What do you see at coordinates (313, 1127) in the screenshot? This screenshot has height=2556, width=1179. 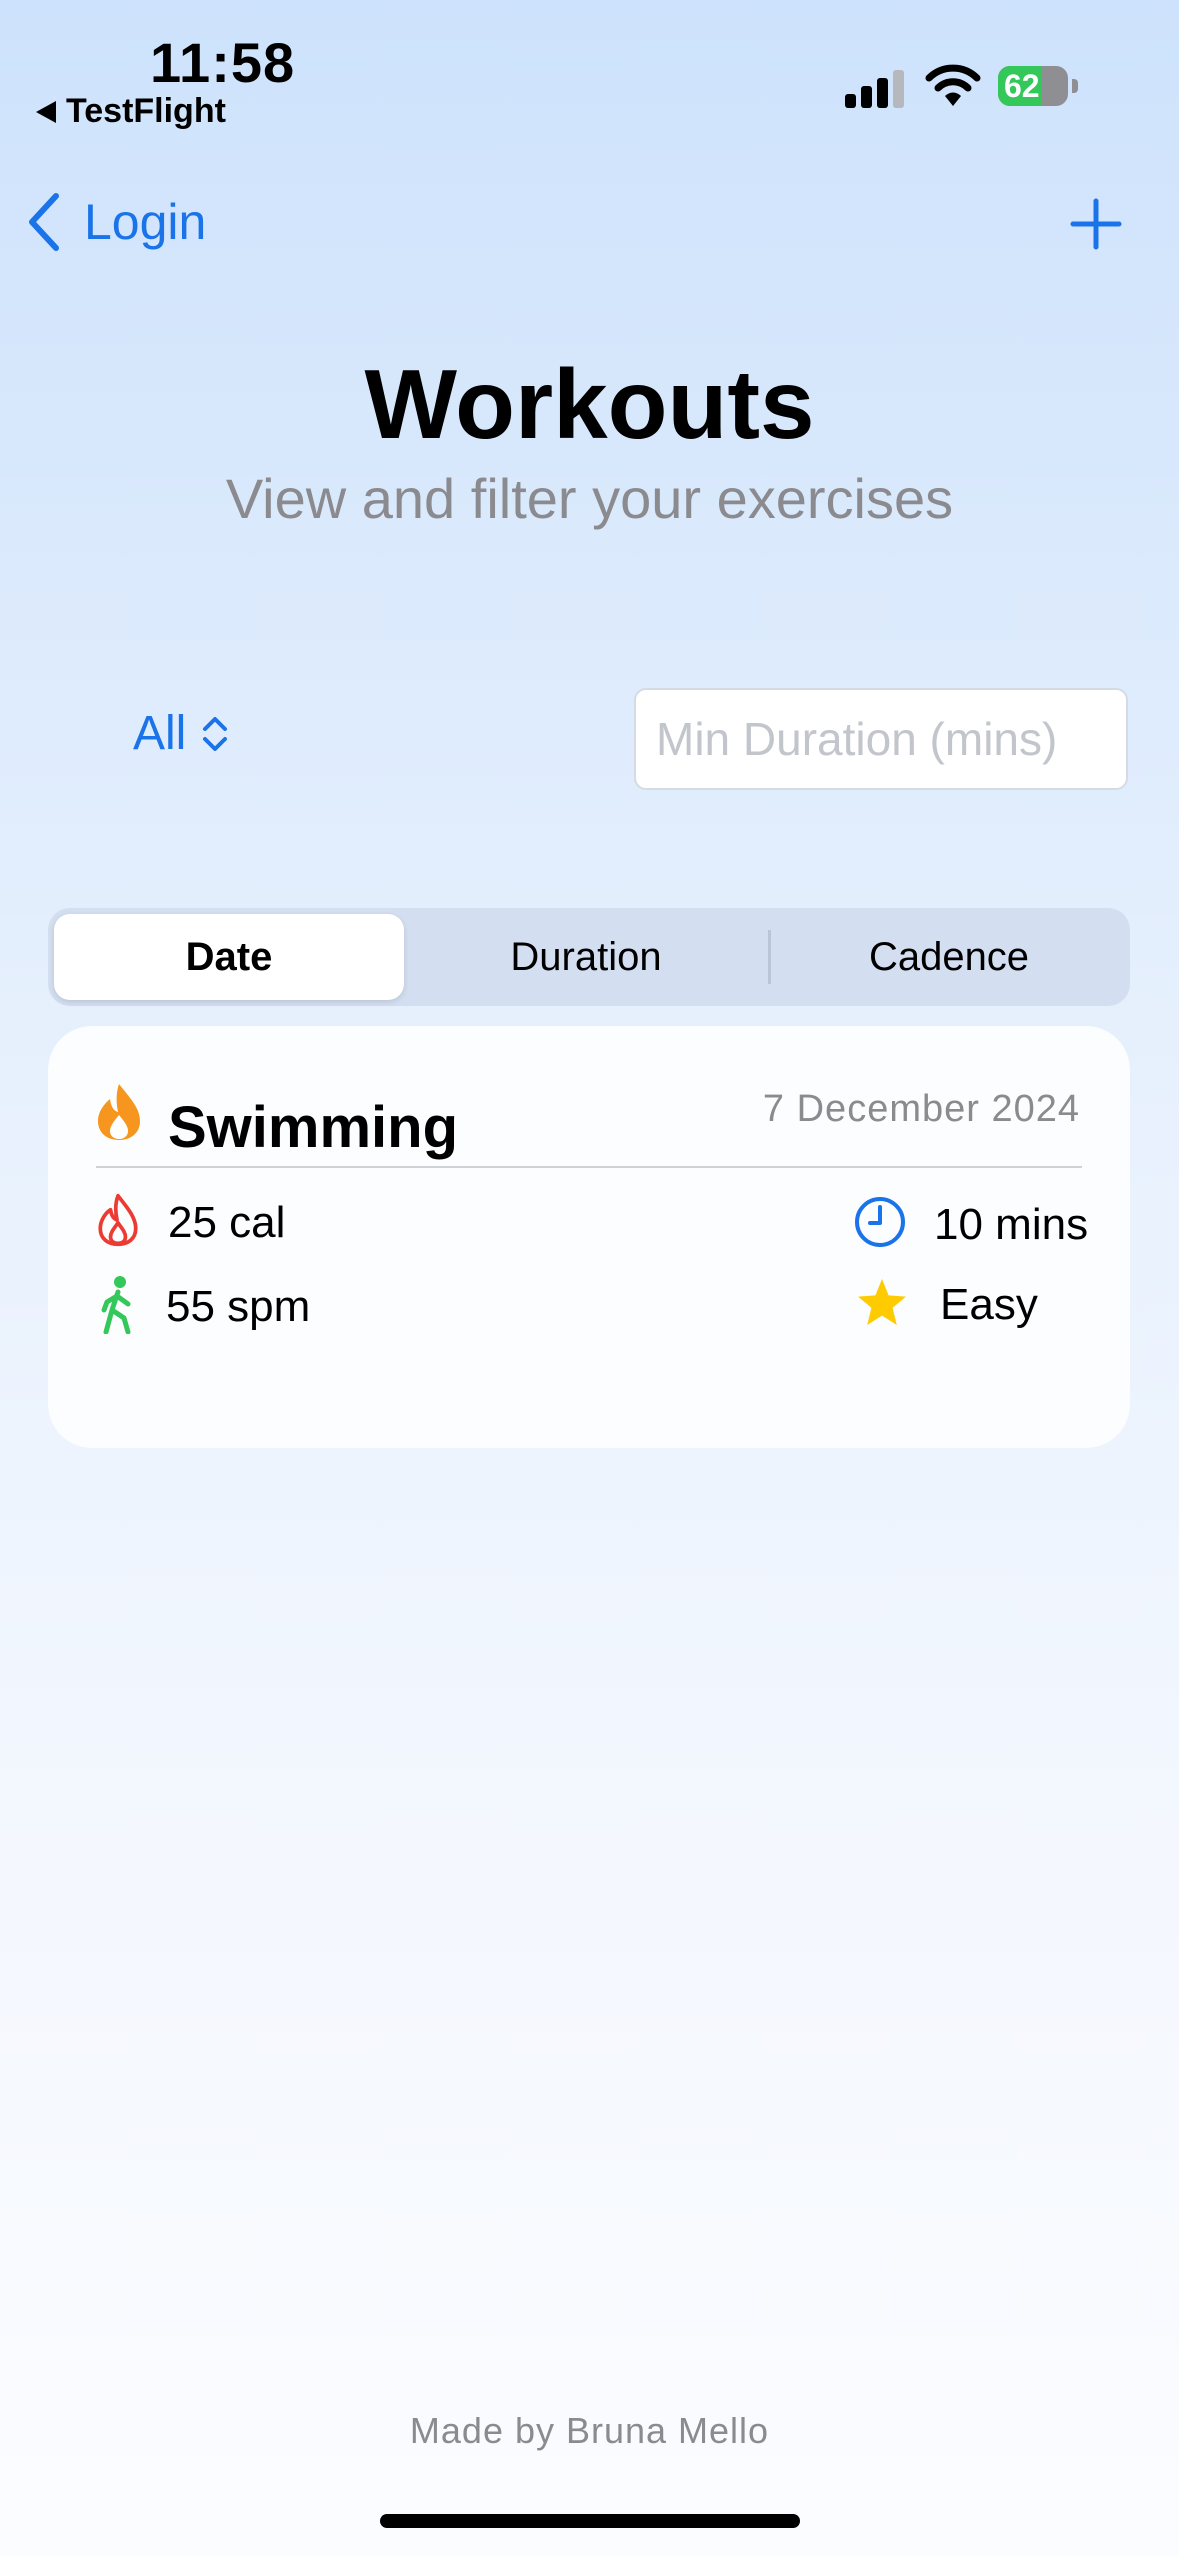 I see `workout-name: Swimming` at bounding box center [313, 1127].